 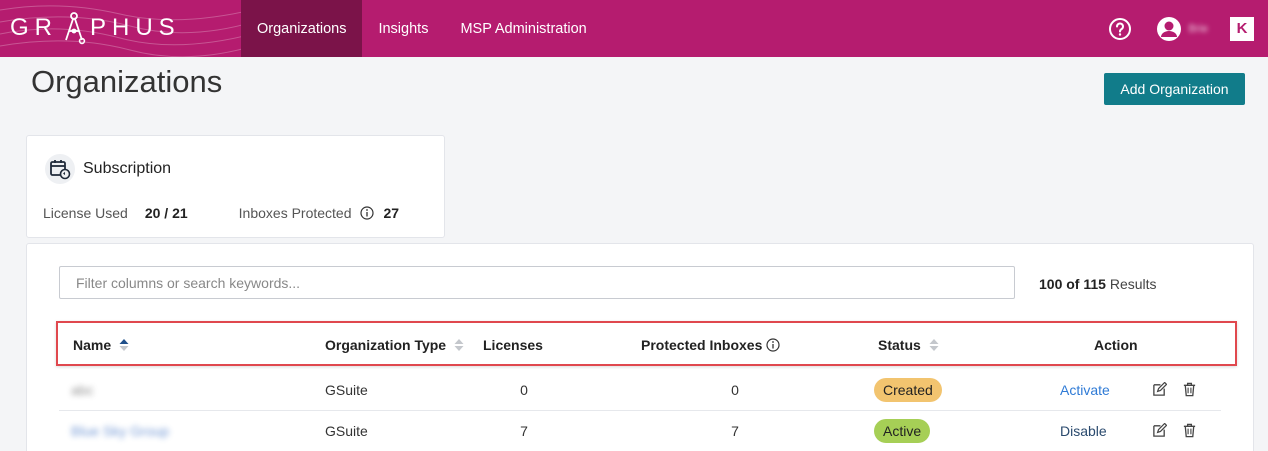 I want to click on column-header-action-label: Action, so click(x=1116, y=345).